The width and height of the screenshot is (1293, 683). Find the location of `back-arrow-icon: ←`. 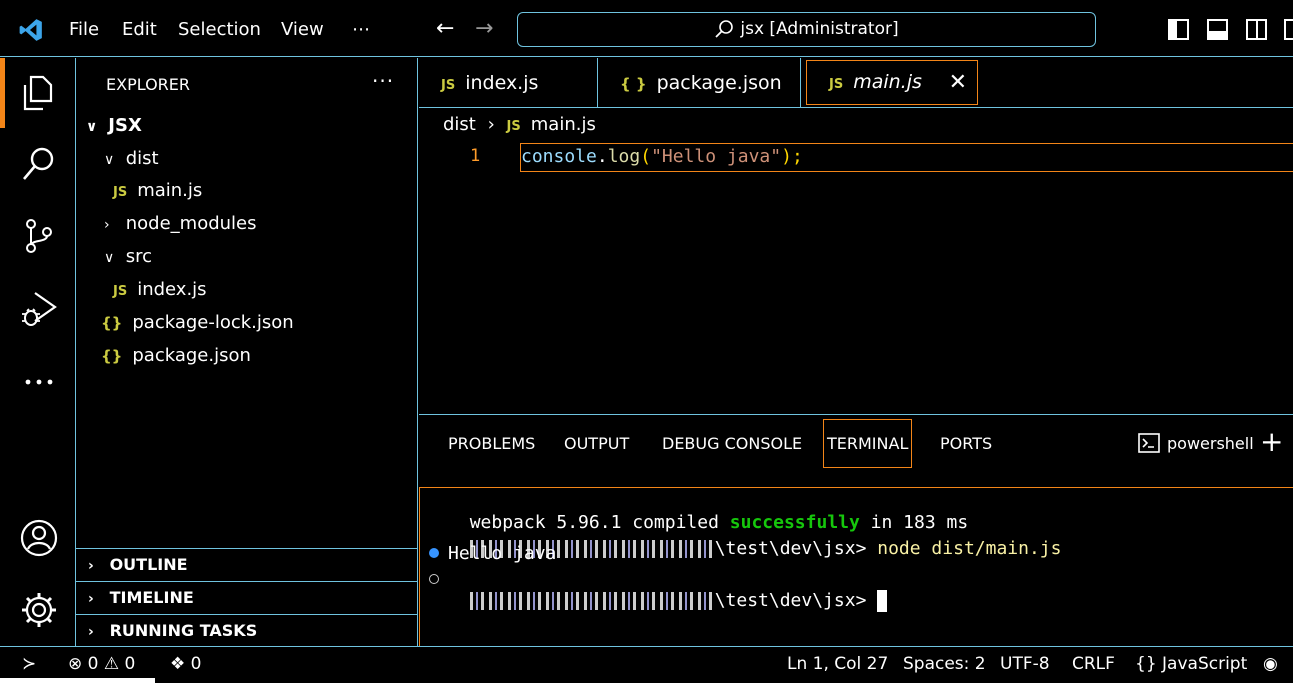

back-arrow-icon: ← is located at coordinates (445, 29).